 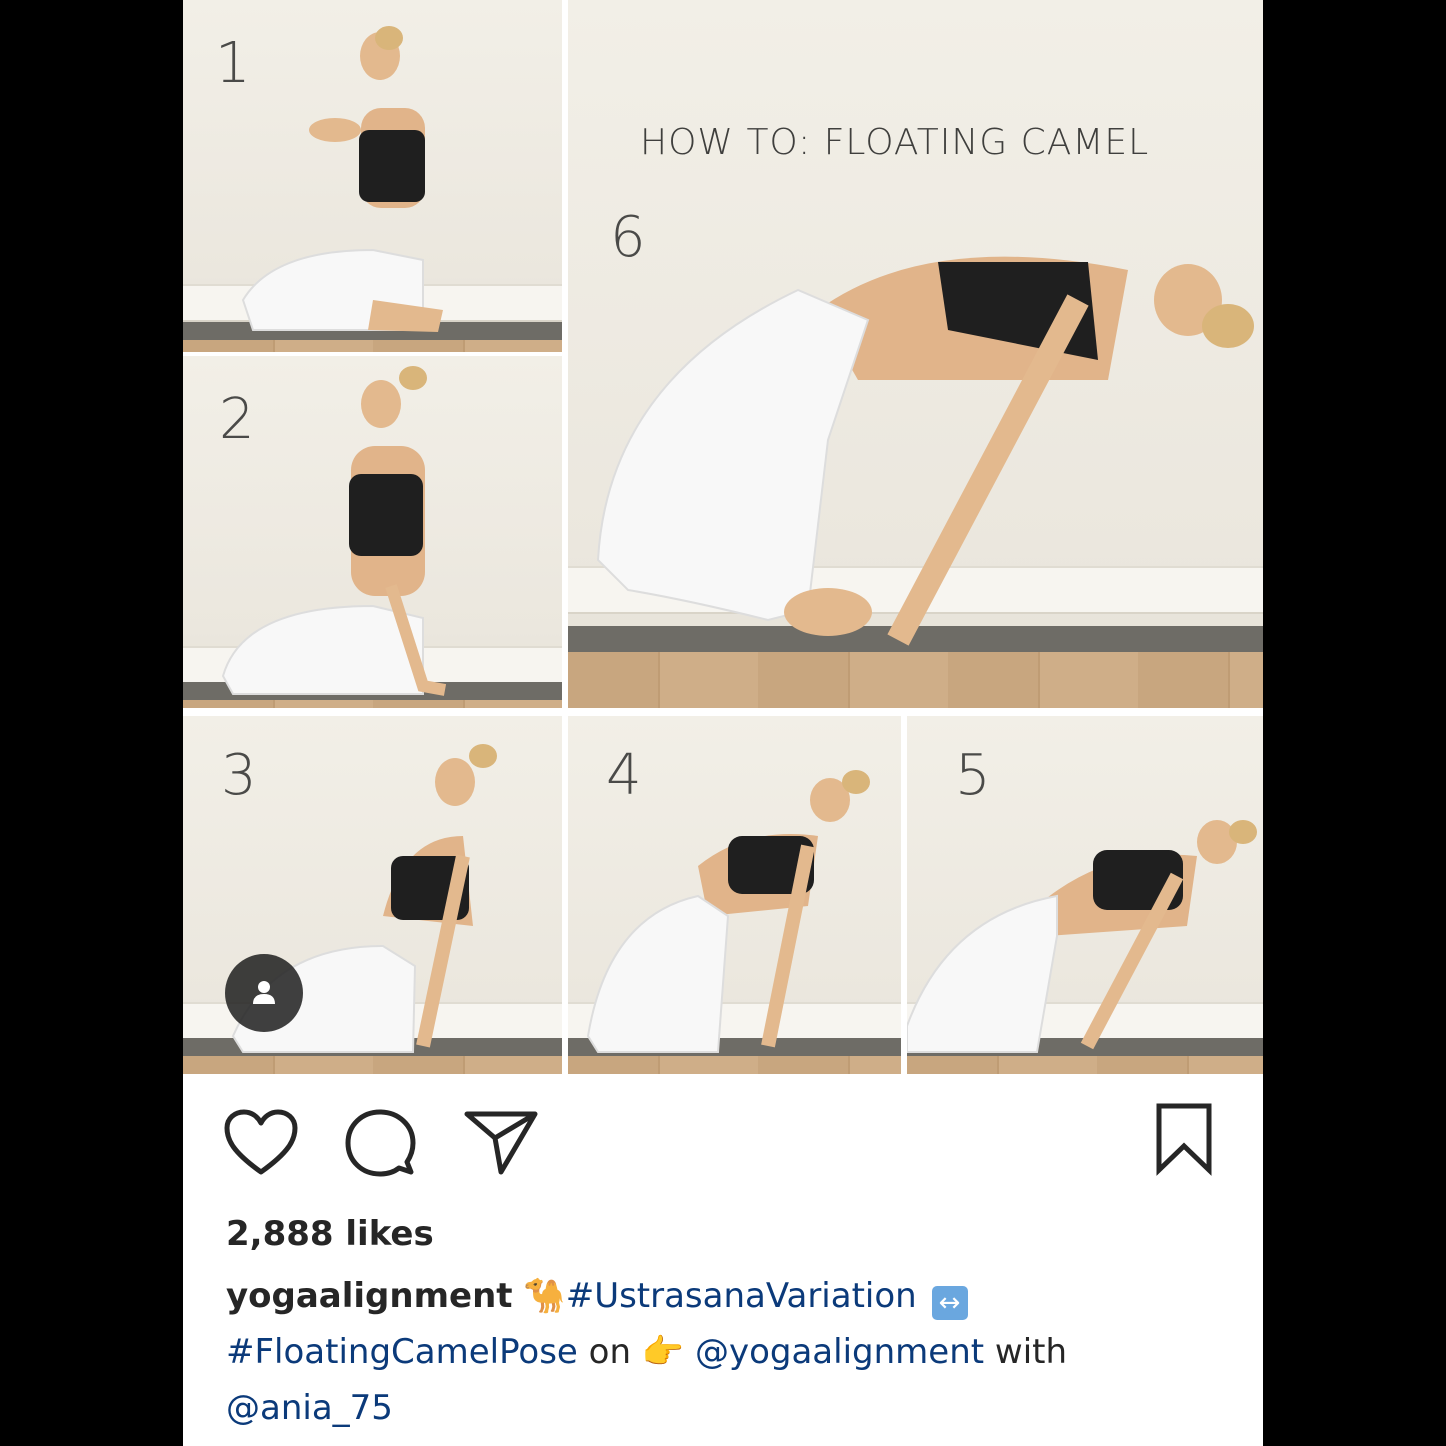 I want to click on step-4-panel: 4, so click(x=734, y=895).